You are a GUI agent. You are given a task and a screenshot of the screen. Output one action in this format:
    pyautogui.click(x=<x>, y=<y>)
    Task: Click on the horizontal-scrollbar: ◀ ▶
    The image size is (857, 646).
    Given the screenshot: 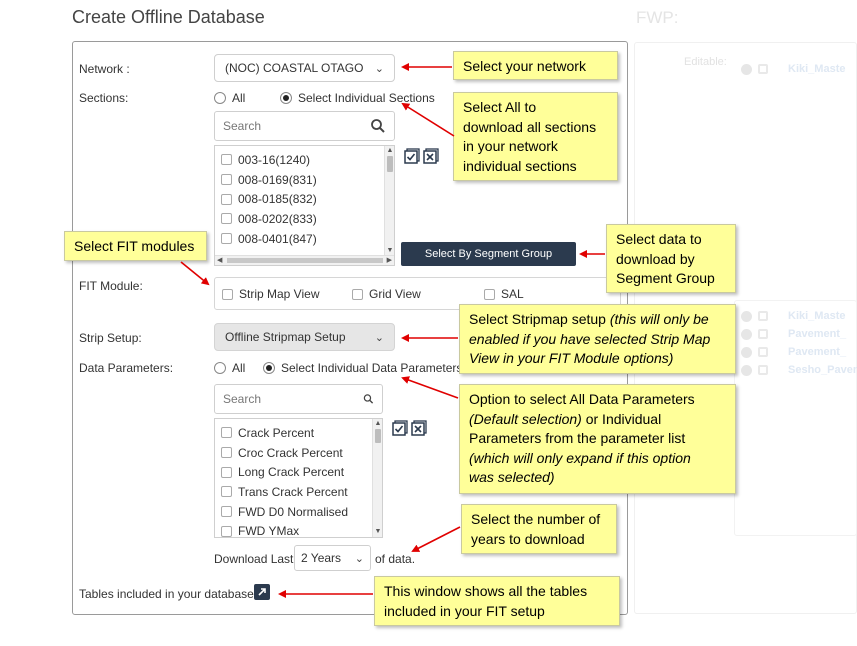 What is the action you would take?
    pyautogui.click(x=304, y=260)
    